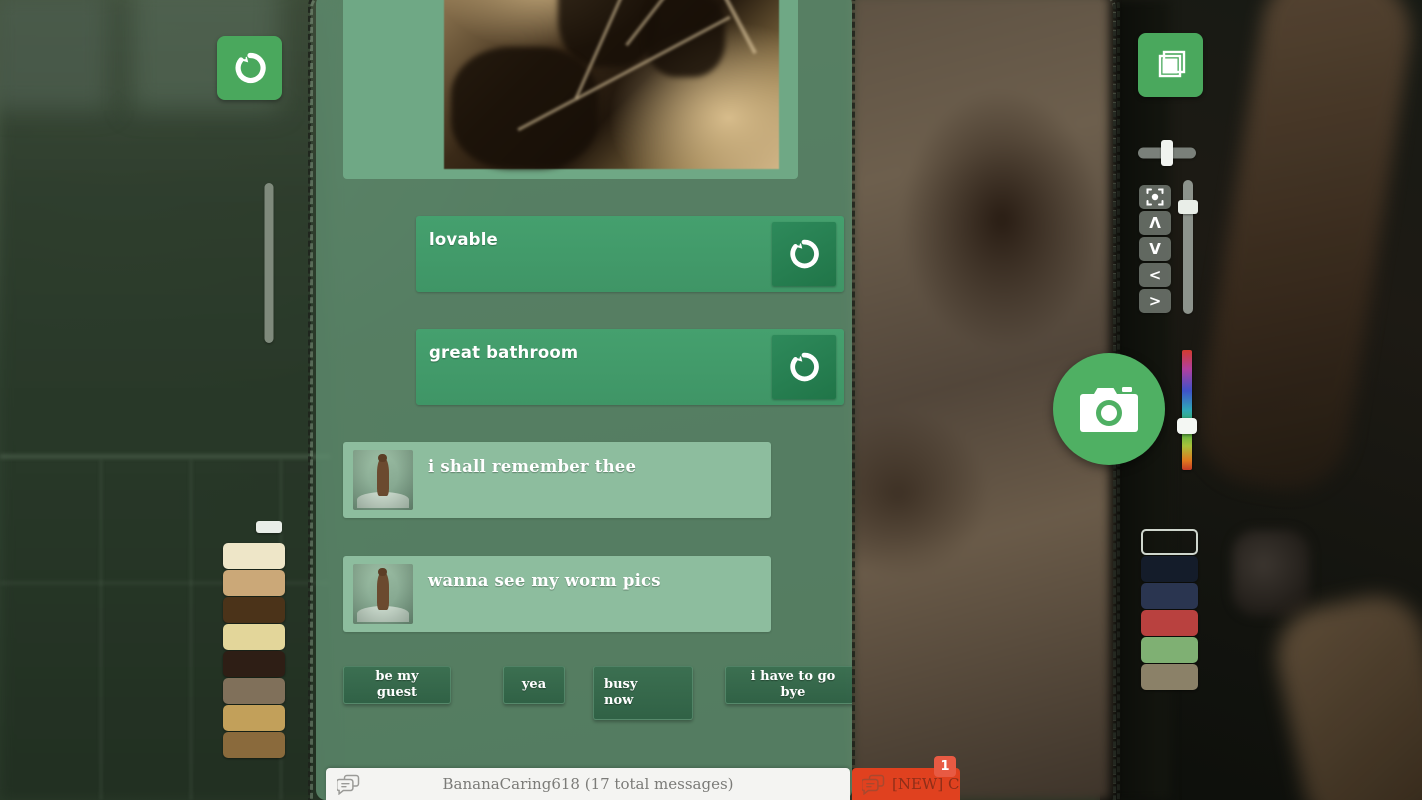 The height and width of the screenshot is (800, 1422). I want to click on quick-reply-button: busy now, so click(643, 693).